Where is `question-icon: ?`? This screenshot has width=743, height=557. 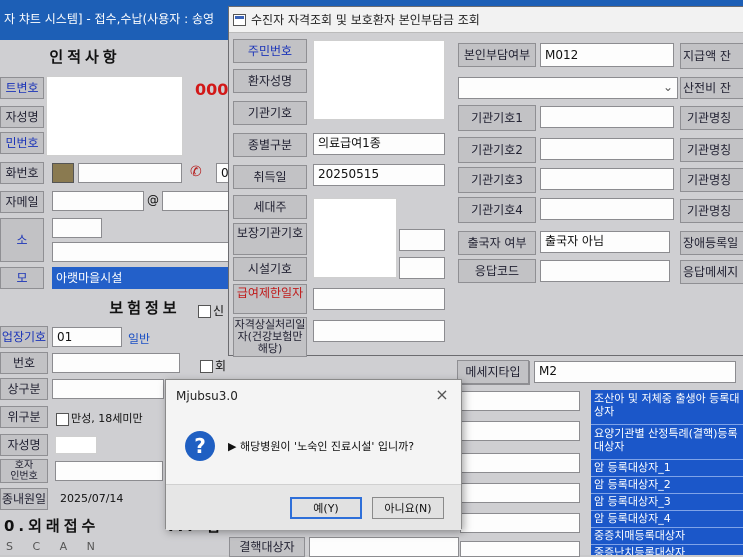 question-icon: ? is located at coordinates (200, 446).